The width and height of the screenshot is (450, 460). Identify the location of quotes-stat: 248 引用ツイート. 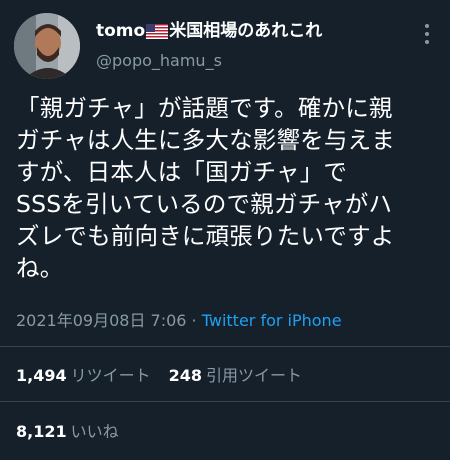
(235, 375).